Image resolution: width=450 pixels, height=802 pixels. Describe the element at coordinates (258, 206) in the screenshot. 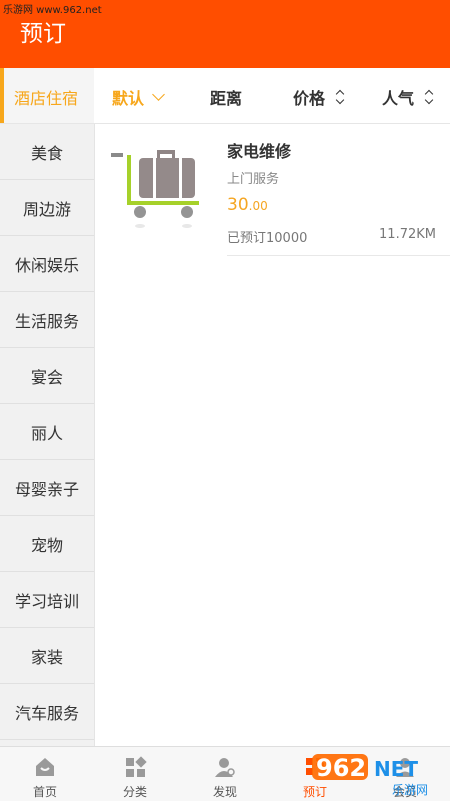

I see `price-decimals: .00` at that location.